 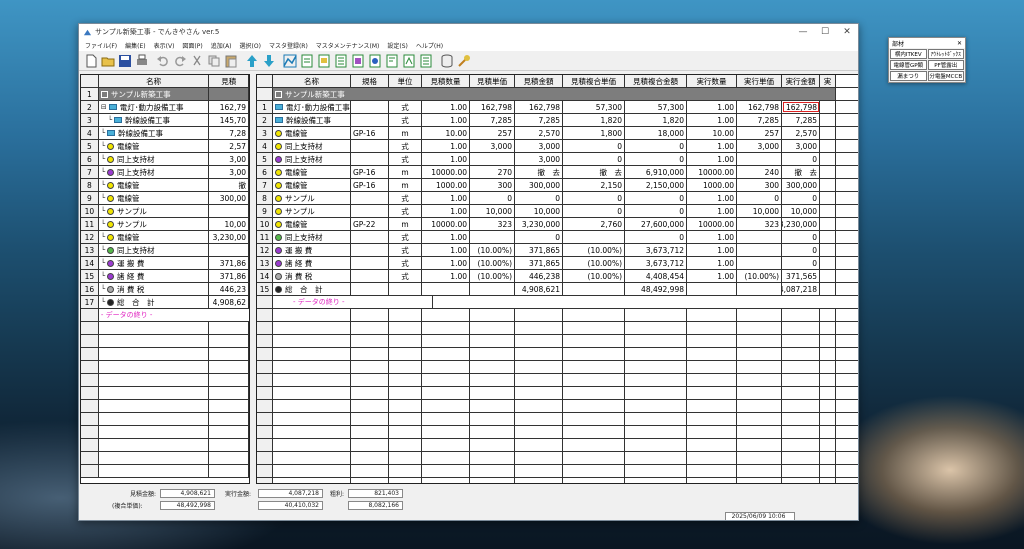 I want to click on tree-item: └ 諸 経 費, so click(x=154, y=276).